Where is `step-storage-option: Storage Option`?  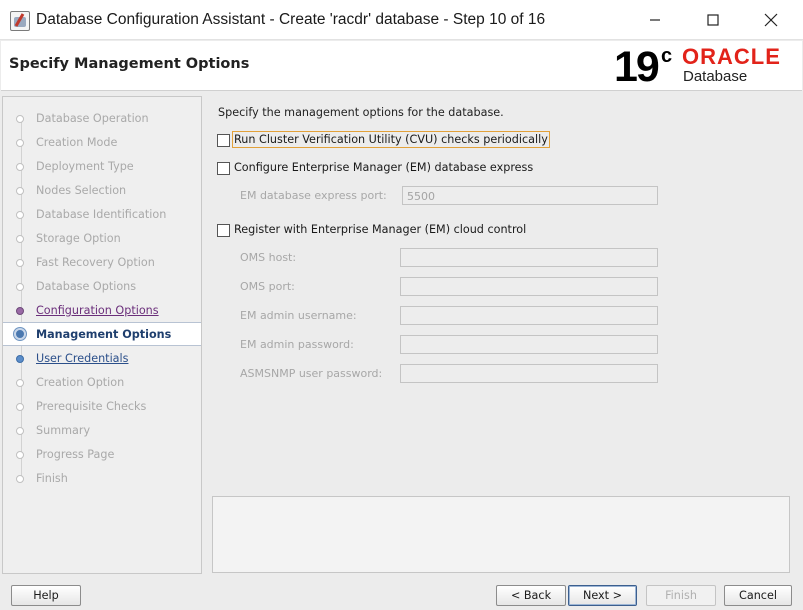 step-storage-option: Storage Option is located at coordinates (102, 239).